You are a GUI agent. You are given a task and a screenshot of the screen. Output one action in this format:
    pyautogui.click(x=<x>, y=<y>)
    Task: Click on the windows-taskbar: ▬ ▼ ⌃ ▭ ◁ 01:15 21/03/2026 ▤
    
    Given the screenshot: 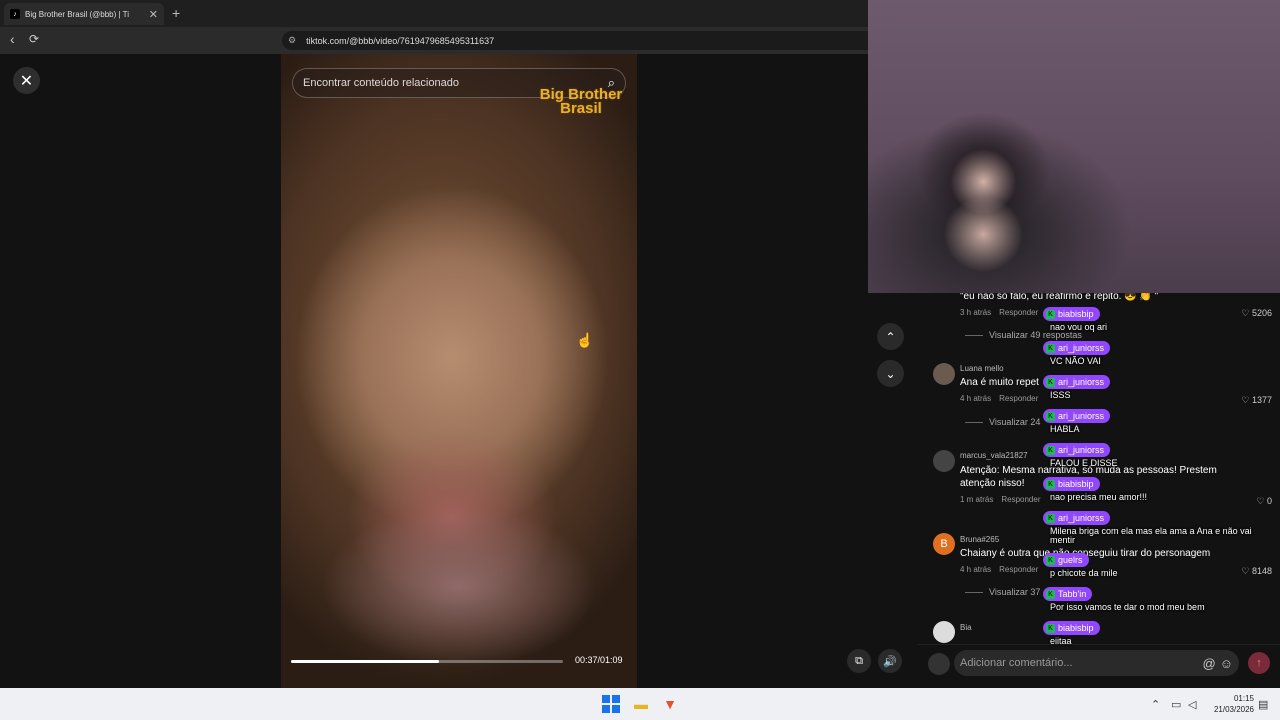 What is the action you would take?
    pyautogui.click(x=640, y=704)
    